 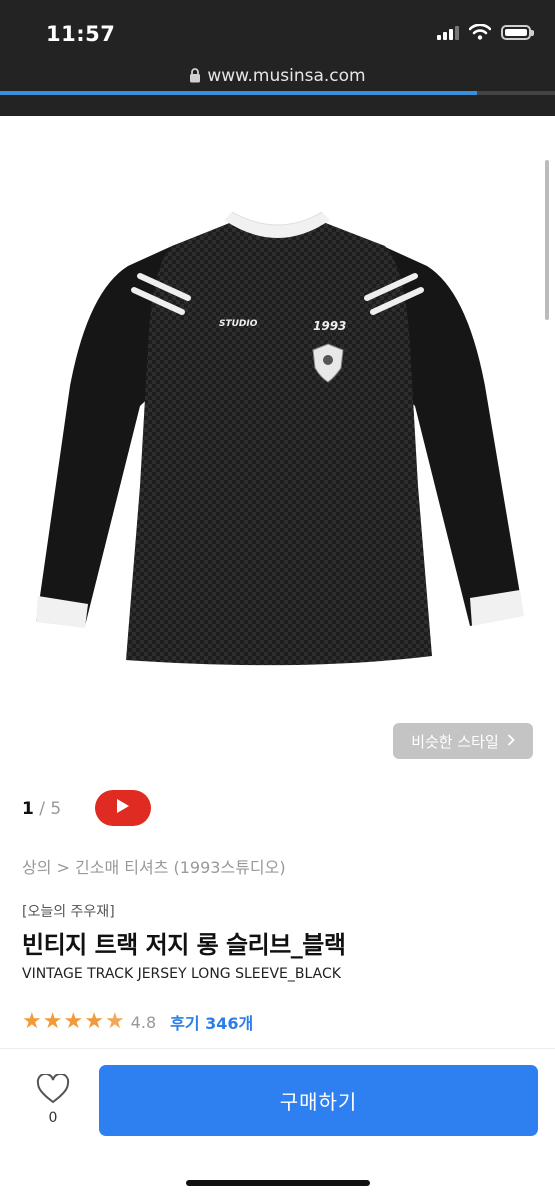 I want to click on chevron-right-icon, so click(x=511, y=741).